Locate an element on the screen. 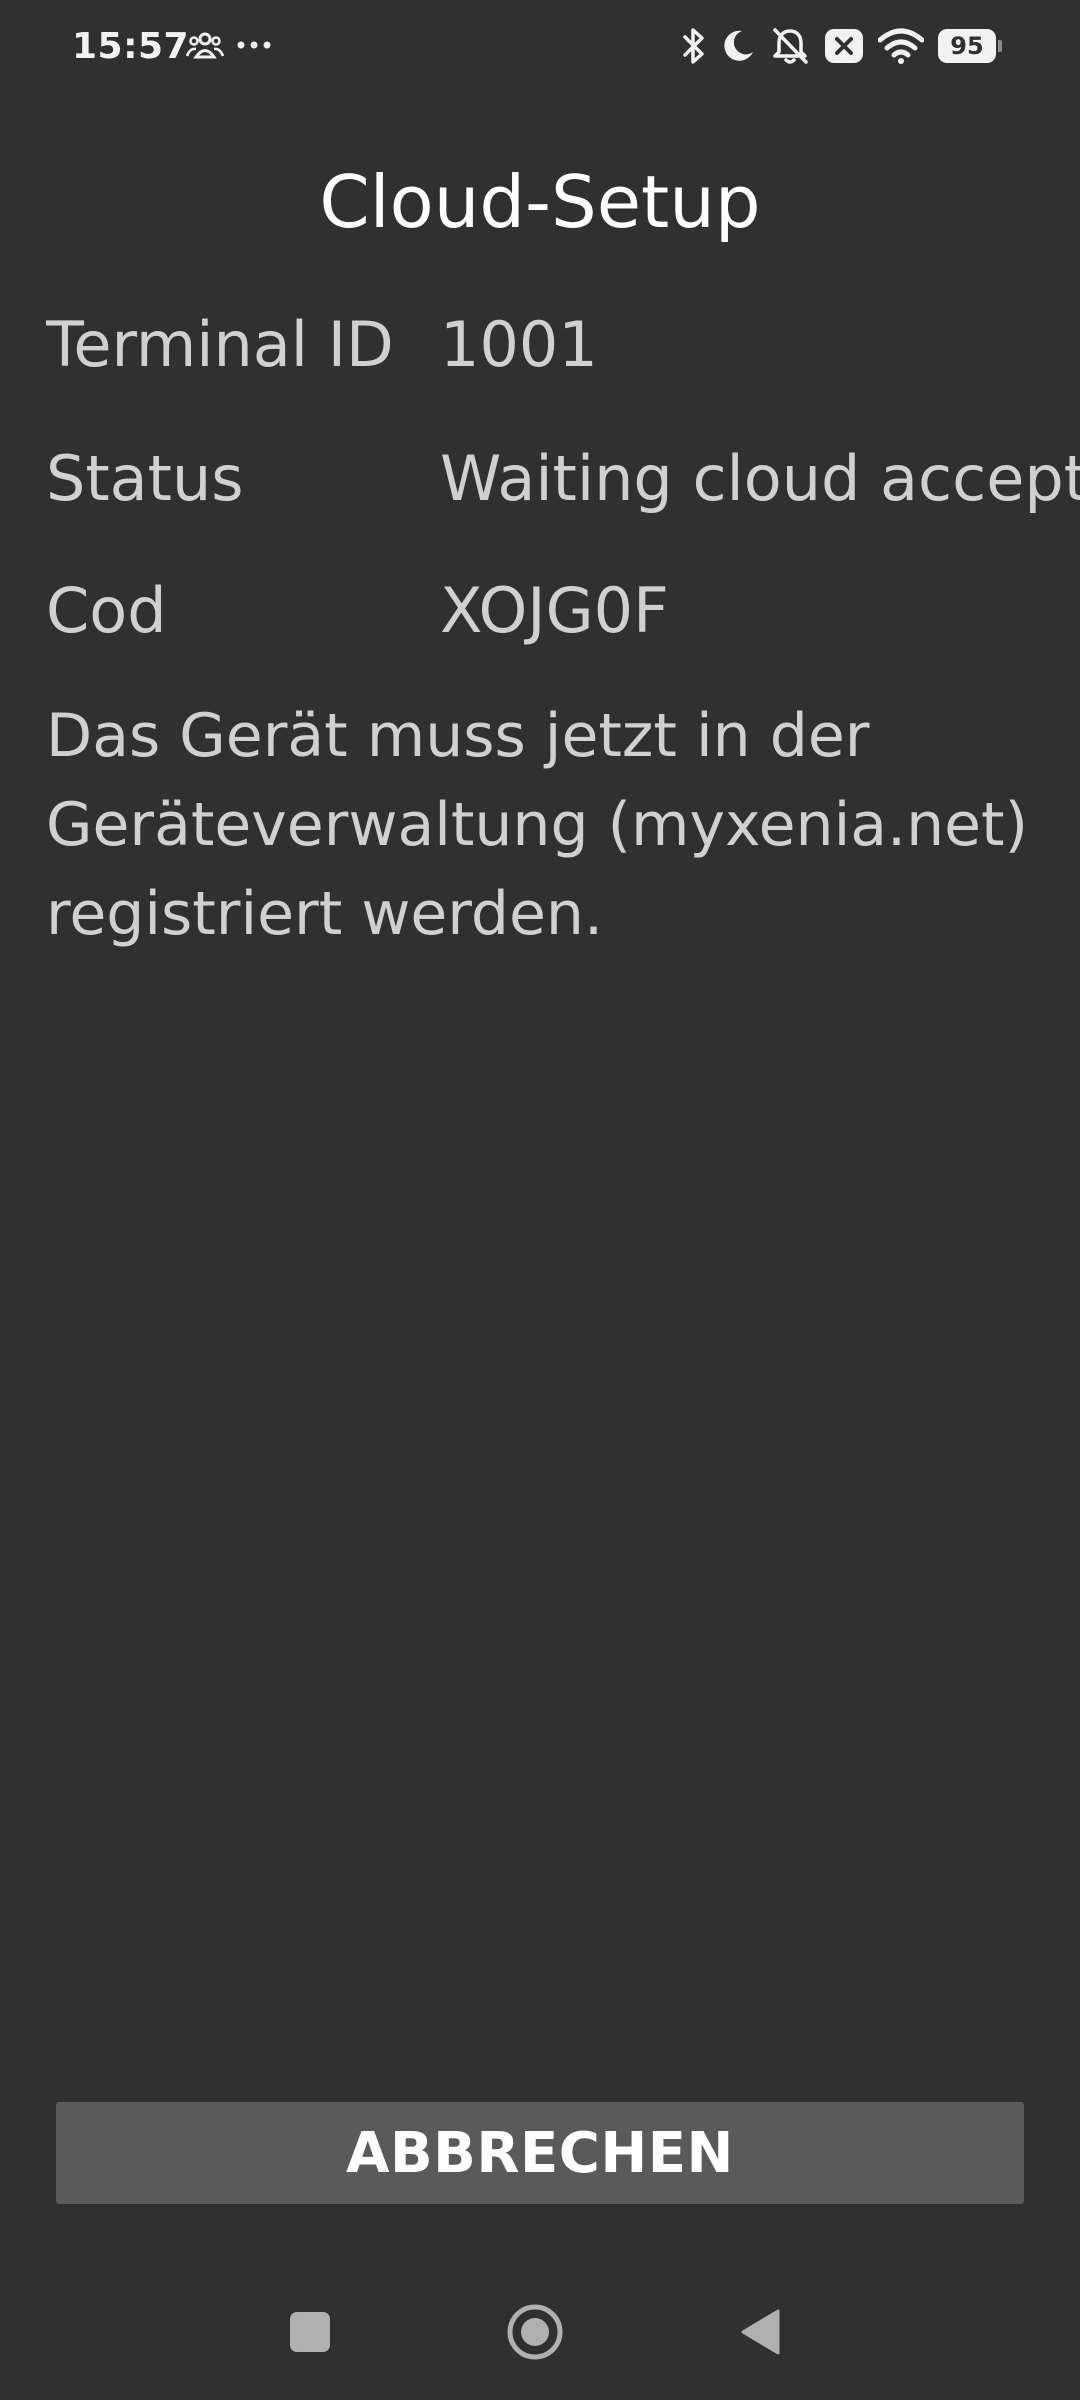  back-triangle-icon is located at coordinates (760, 2332).